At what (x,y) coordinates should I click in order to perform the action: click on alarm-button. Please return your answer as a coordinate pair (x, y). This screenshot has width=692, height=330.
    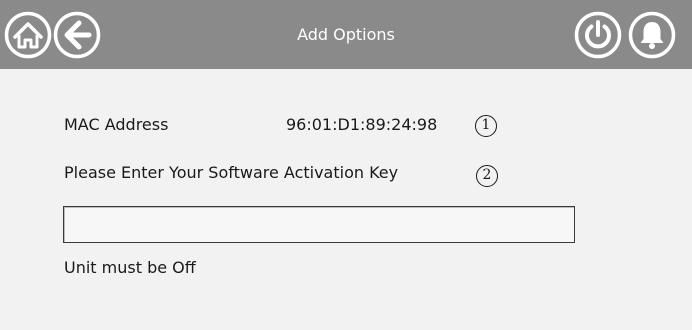
    Looking at the image, I should click on (652, 35).